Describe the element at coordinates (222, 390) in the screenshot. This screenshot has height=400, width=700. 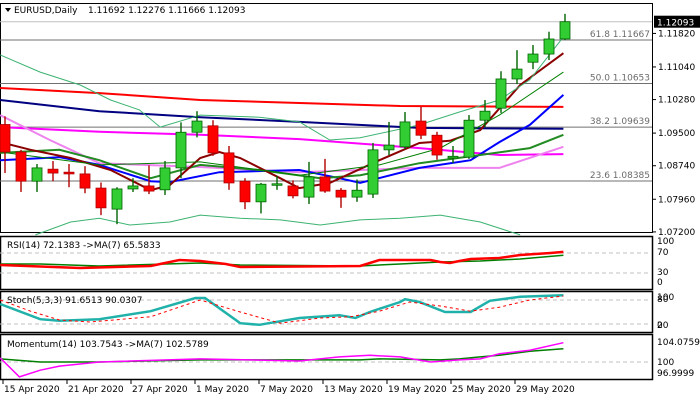
I see `time-tick-label: 1 May 2020` at that location.